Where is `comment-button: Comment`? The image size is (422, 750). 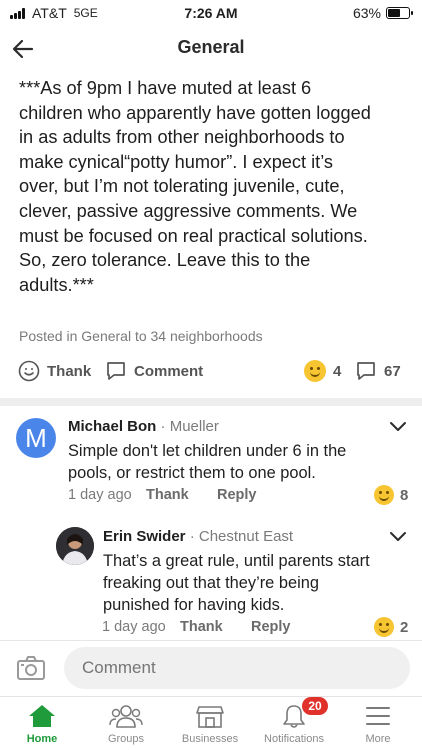
comment-button: Comment is located at coordinates (154, 371).